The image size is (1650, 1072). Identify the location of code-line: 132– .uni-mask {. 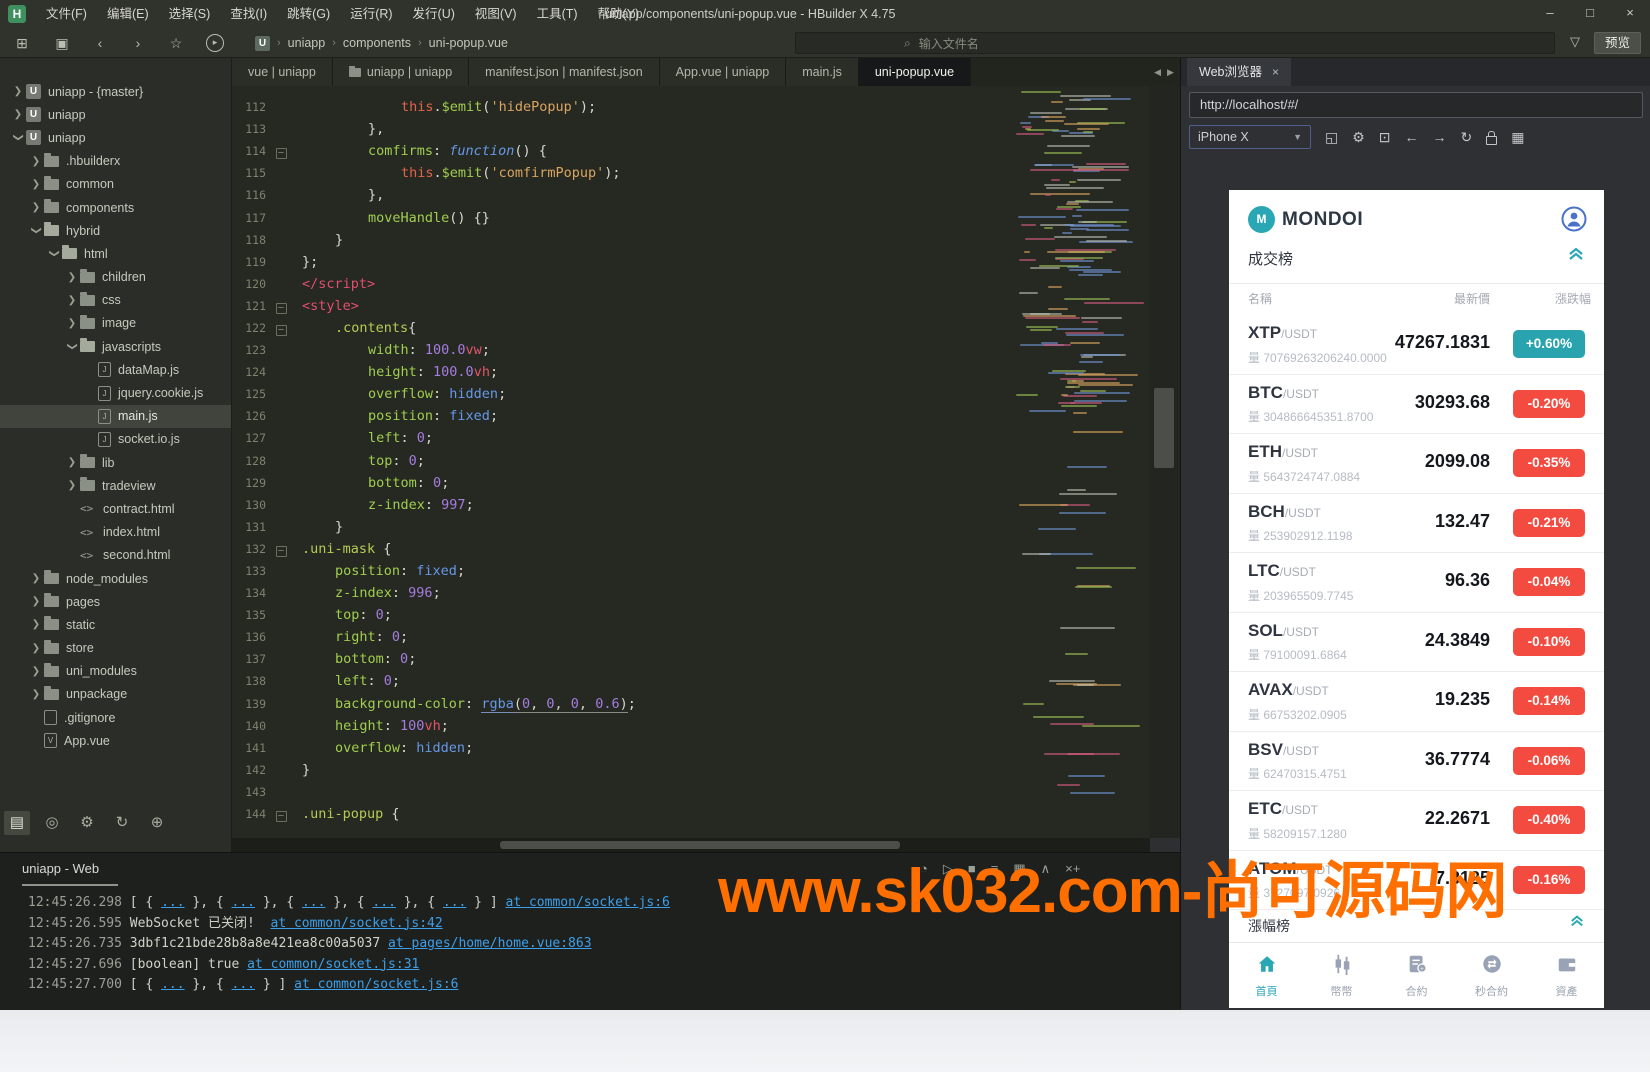
(621, 549).